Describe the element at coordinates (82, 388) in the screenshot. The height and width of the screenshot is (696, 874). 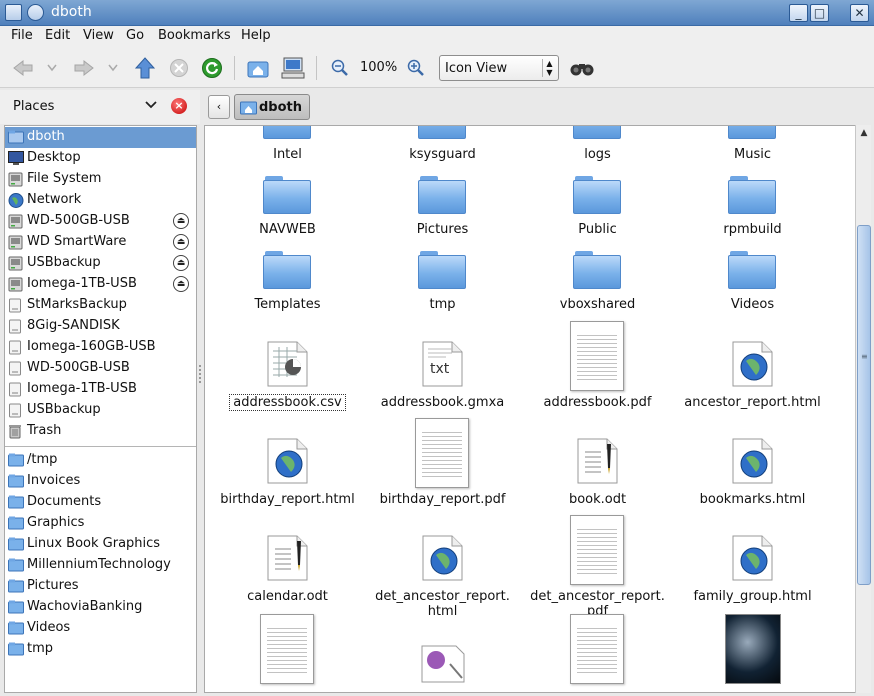
I see `sidebar-item-label: Iomega-1TB-USB` at that location.